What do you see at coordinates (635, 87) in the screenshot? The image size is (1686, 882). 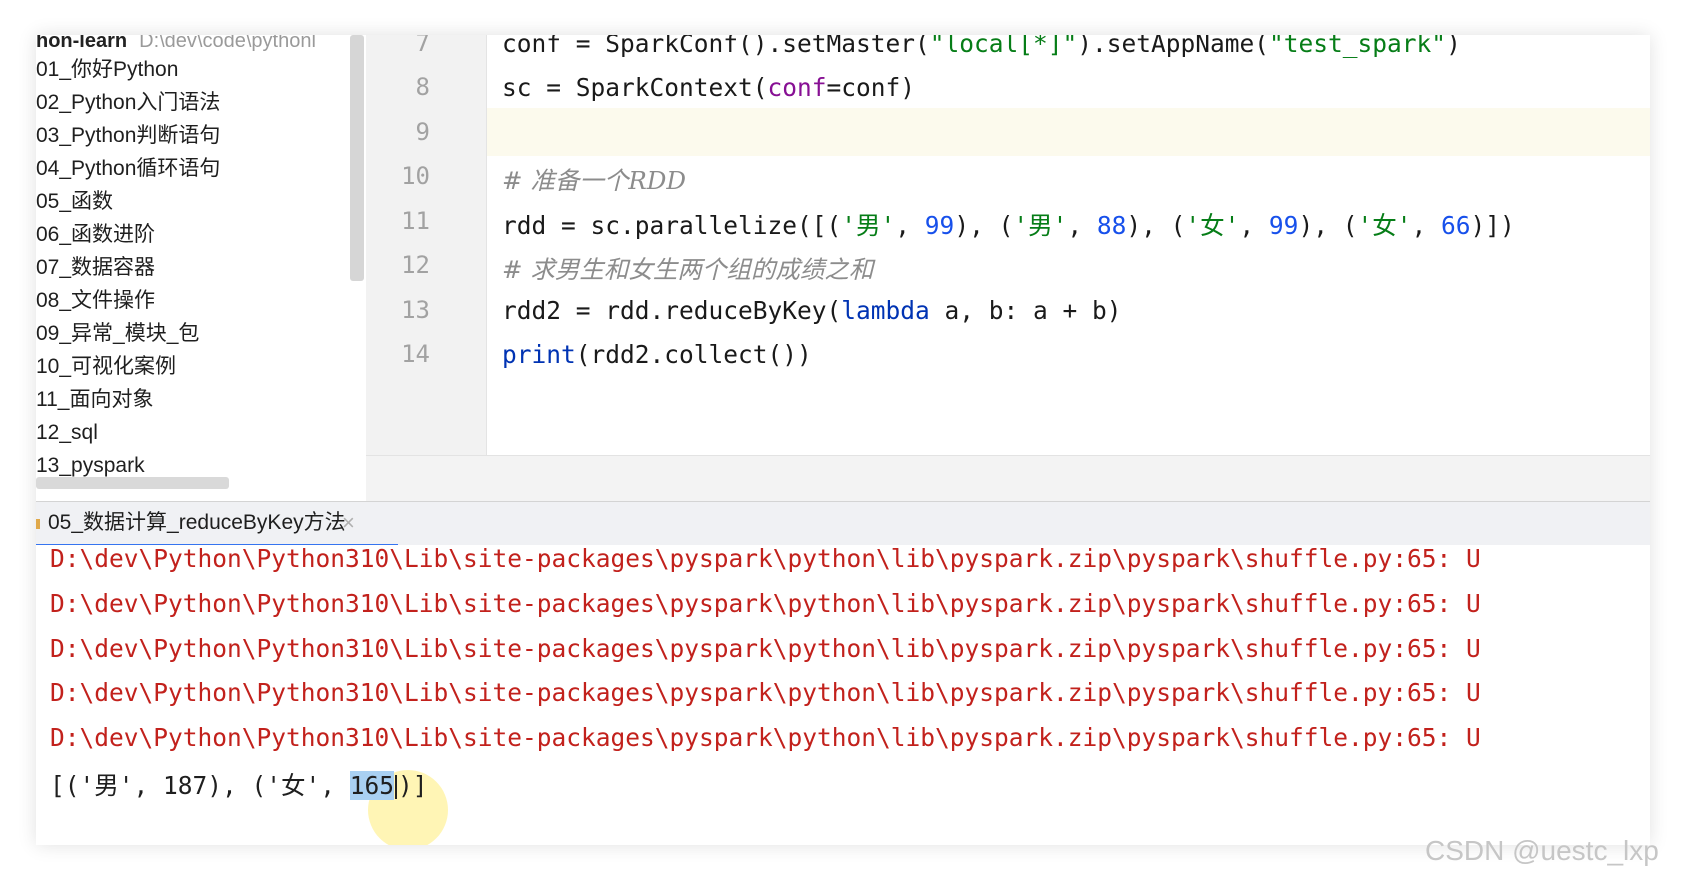 I see `code-token: sc = SparkContext(` at bounding box center [635, 87].